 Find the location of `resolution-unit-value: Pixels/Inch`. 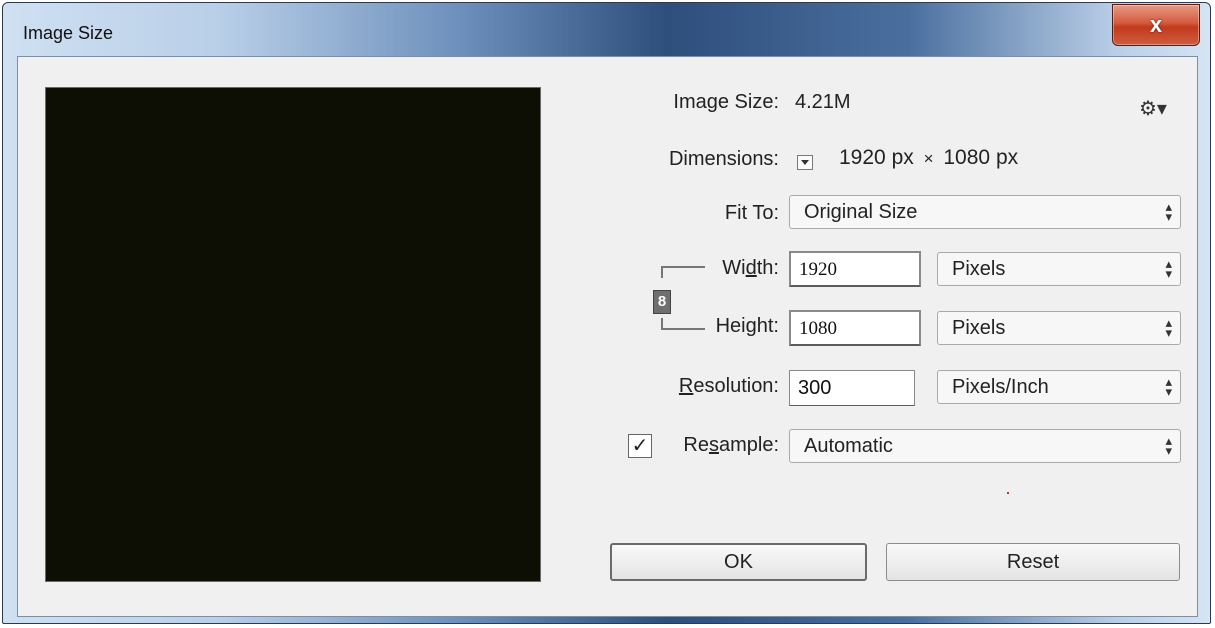

resolution-unit-value: Pixels/Inch is located at coordinates (1000, 387).